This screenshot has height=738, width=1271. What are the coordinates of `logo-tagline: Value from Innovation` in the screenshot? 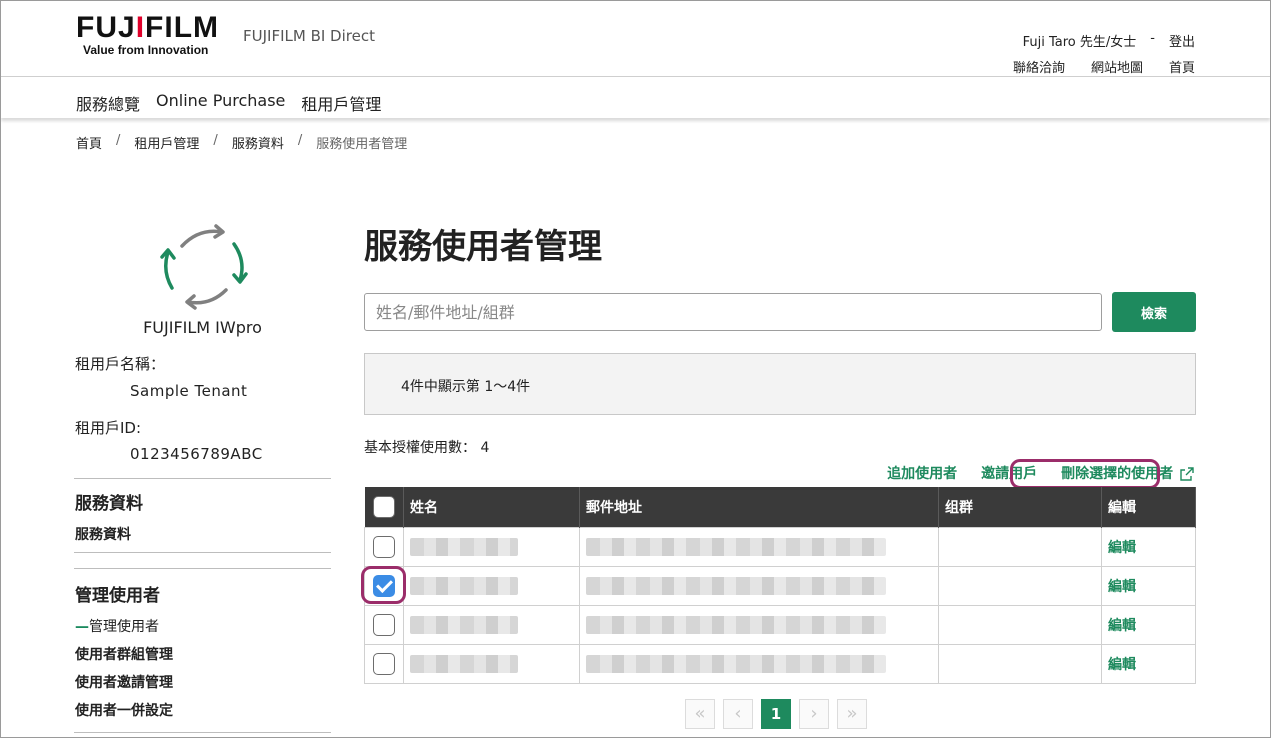 It's located at (146, 50).